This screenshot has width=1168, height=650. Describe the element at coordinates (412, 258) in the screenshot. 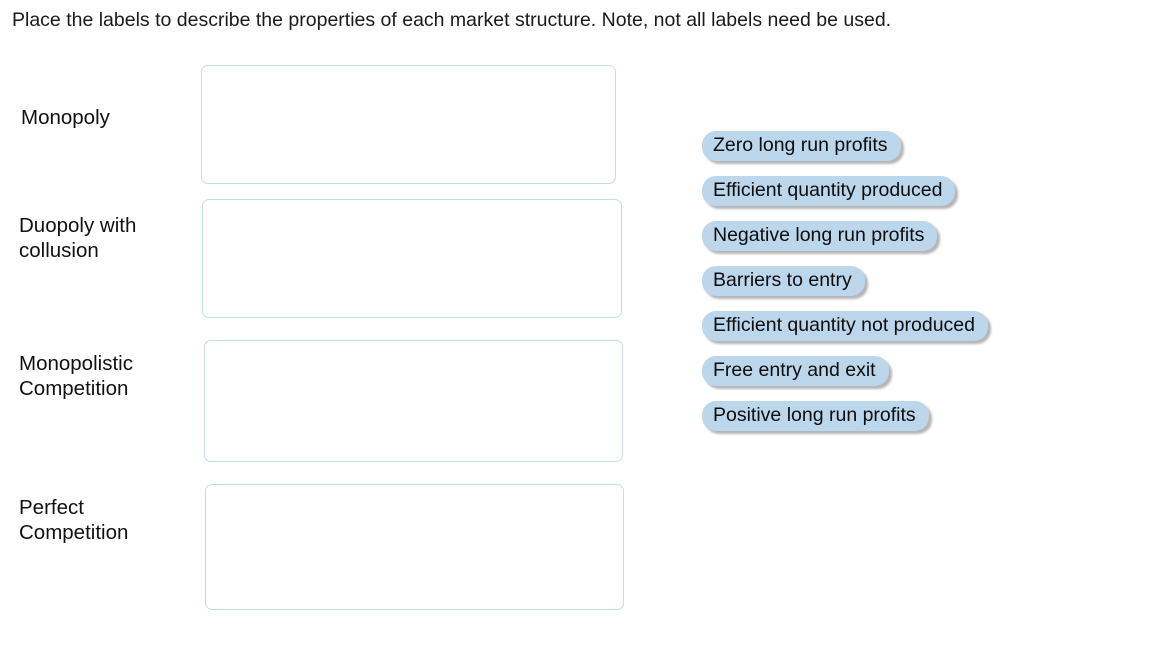

I see `drop-zone-duopoly-with-collusion` at that location.